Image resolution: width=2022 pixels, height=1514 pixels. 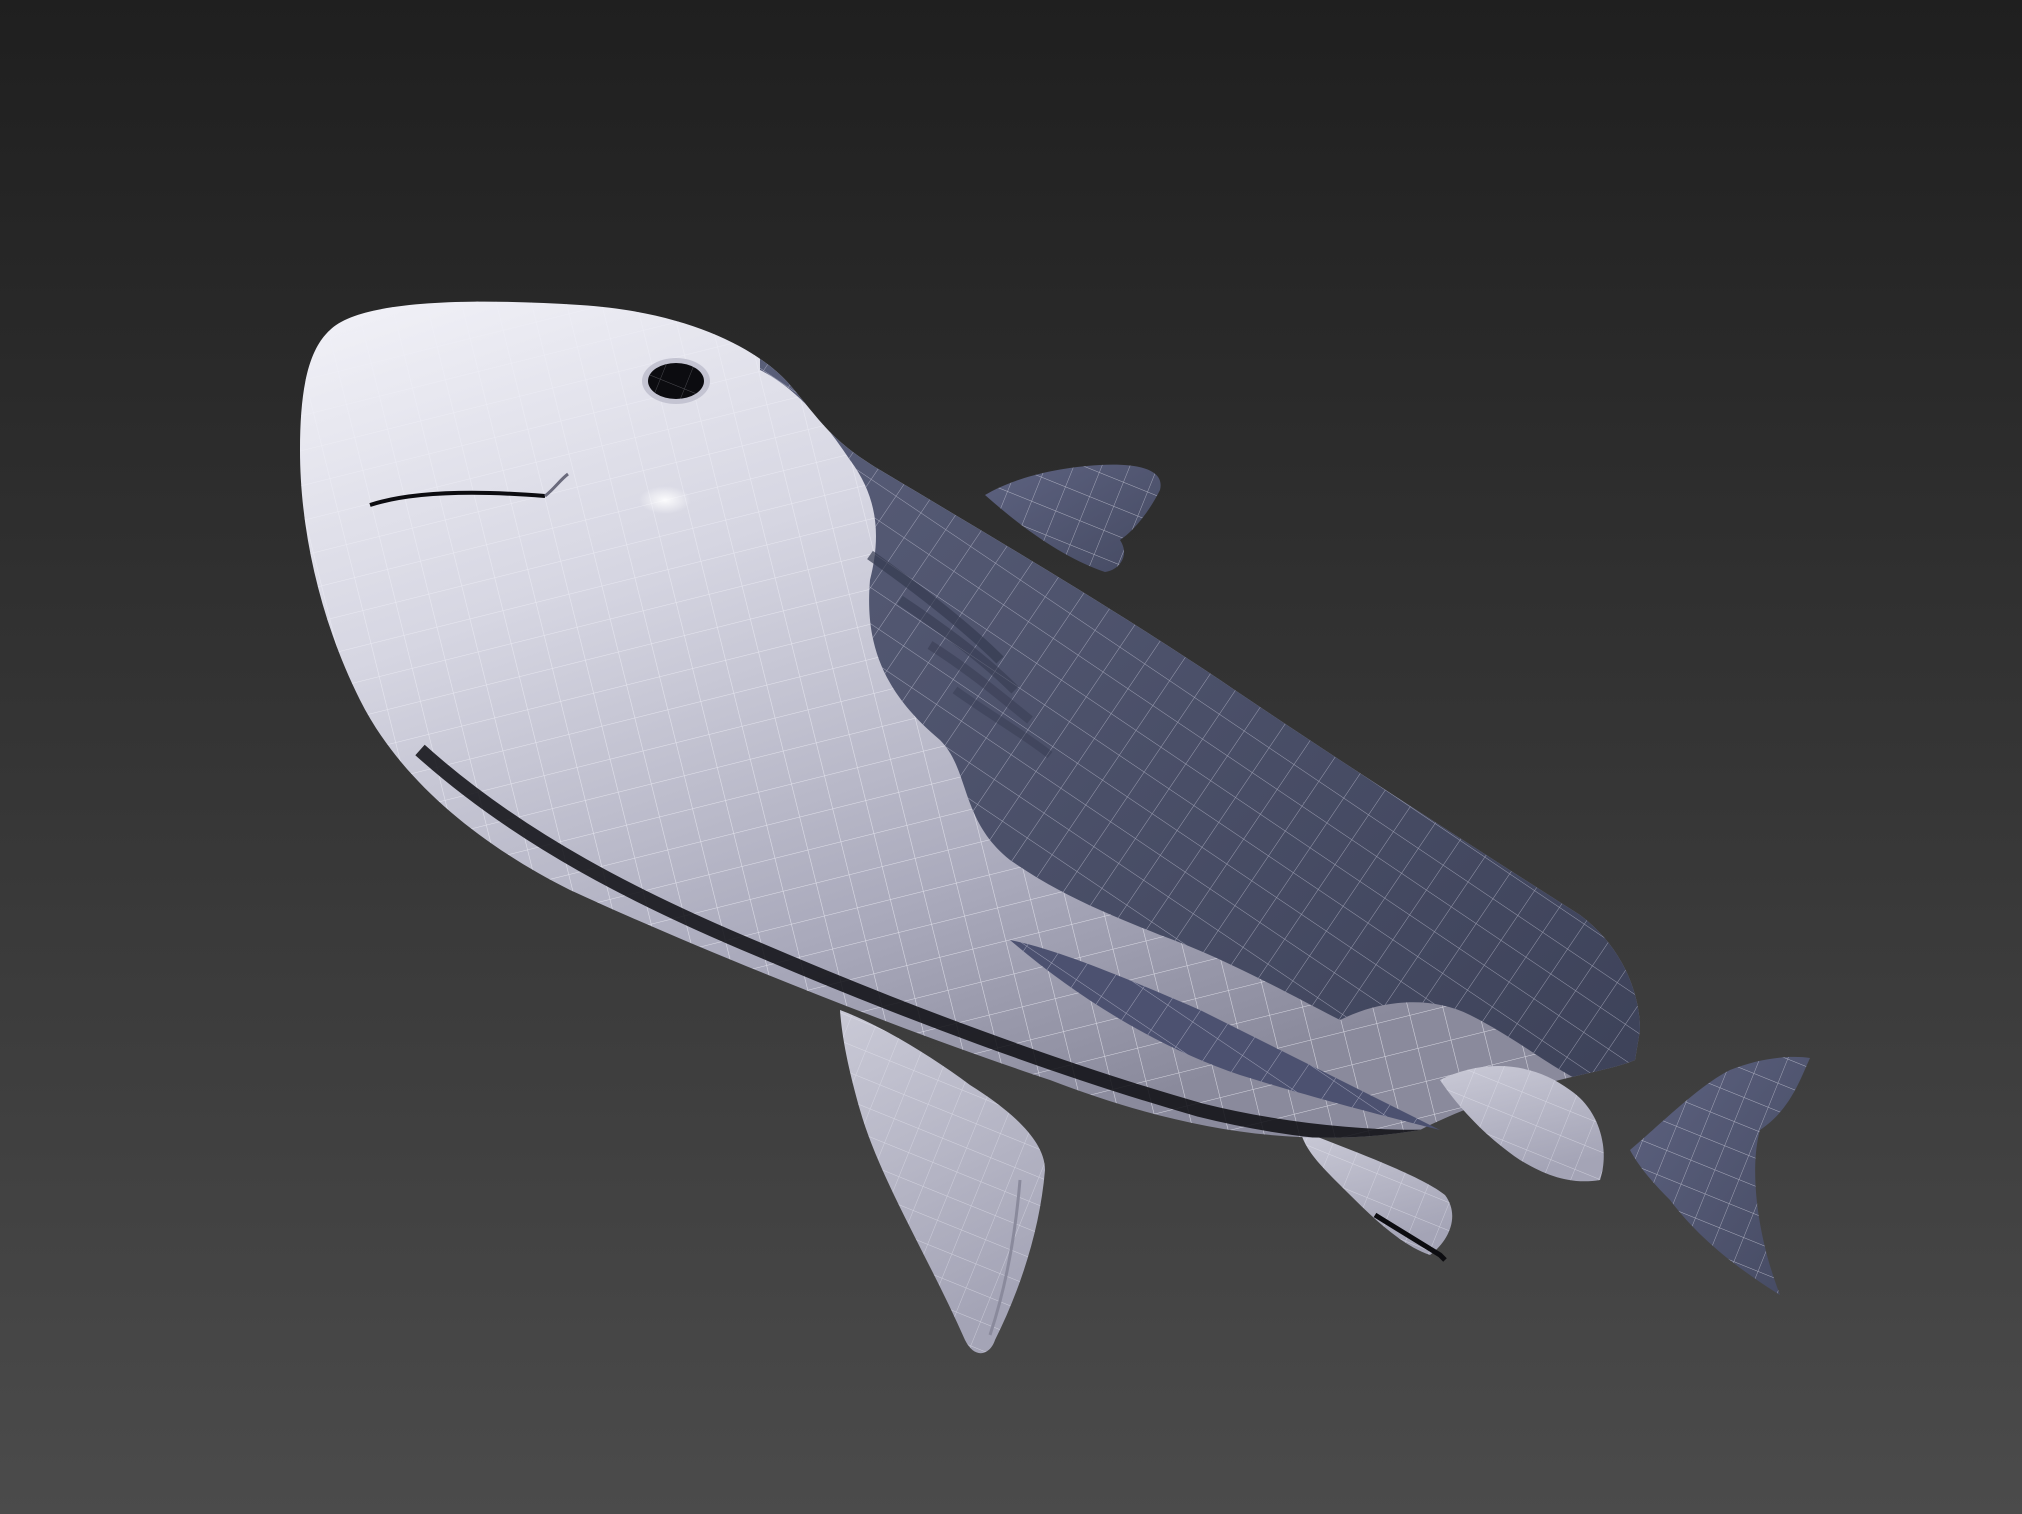 I want to click on eye-icon, so click(x=676, y=381).